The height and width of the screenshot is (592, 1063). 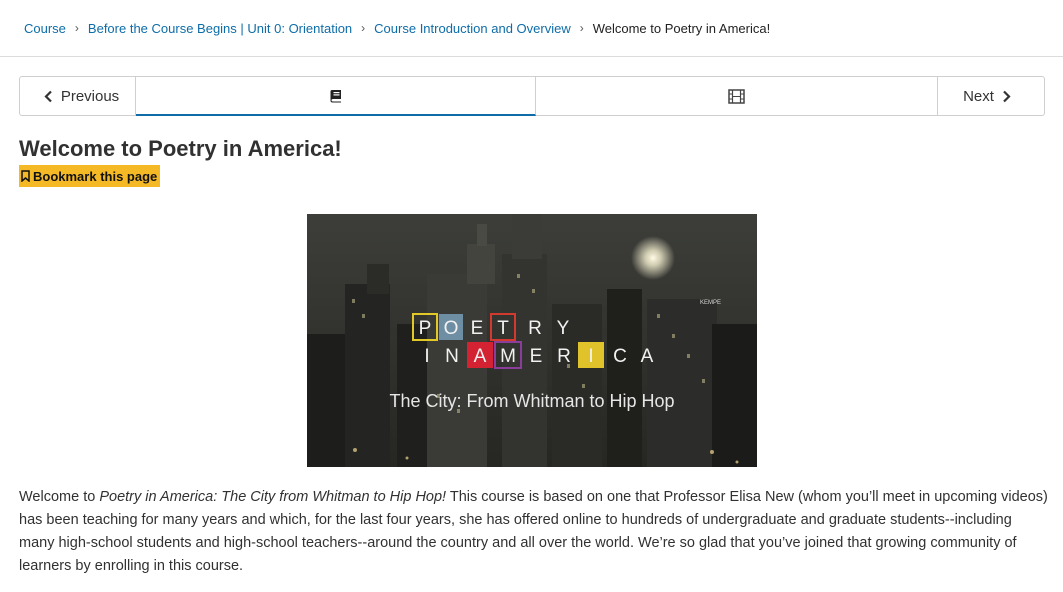 What do you see at coordinates (451, 328) in the screenshot?
I see `logo-letter: O` at bounding box center [451, 328].